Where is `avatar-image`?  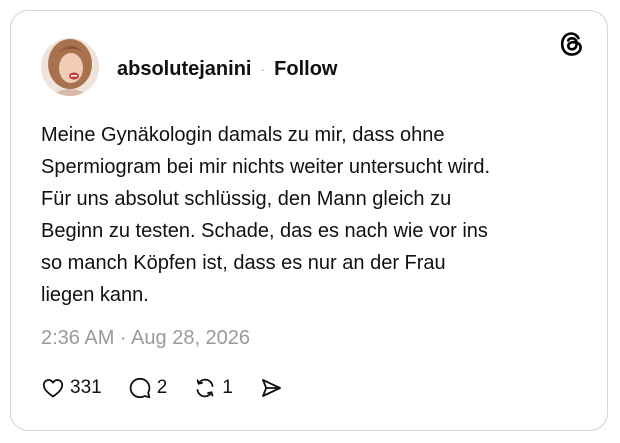
avatar-image is located at coordinates (70, 67).